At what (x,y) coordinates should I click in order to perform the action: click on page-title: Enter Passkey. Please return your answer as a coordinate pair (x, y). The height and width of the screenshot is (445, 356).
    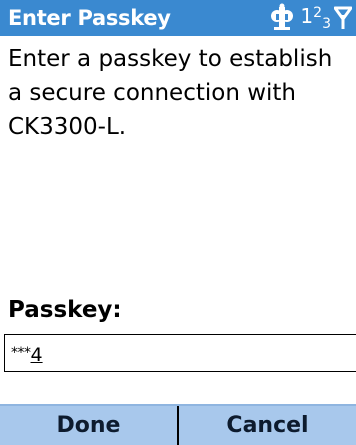
    Looking at the image, I should click on (89, 18).